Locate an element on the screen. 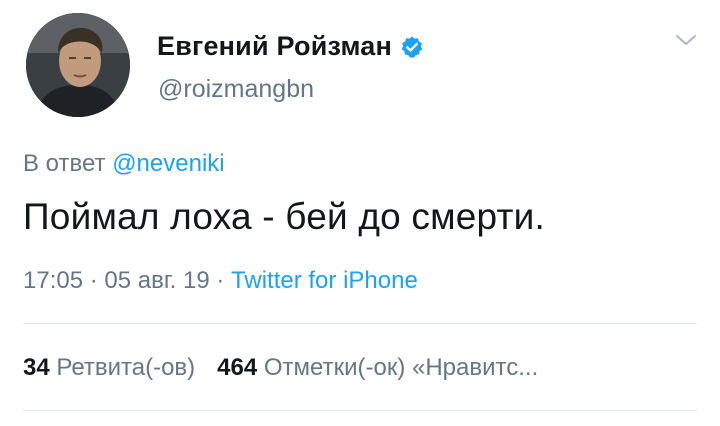 Image resolution: width=720 pixels, height=426 pixels. reply-context: В ответ @neveniki is located at coordinates (124, 164).